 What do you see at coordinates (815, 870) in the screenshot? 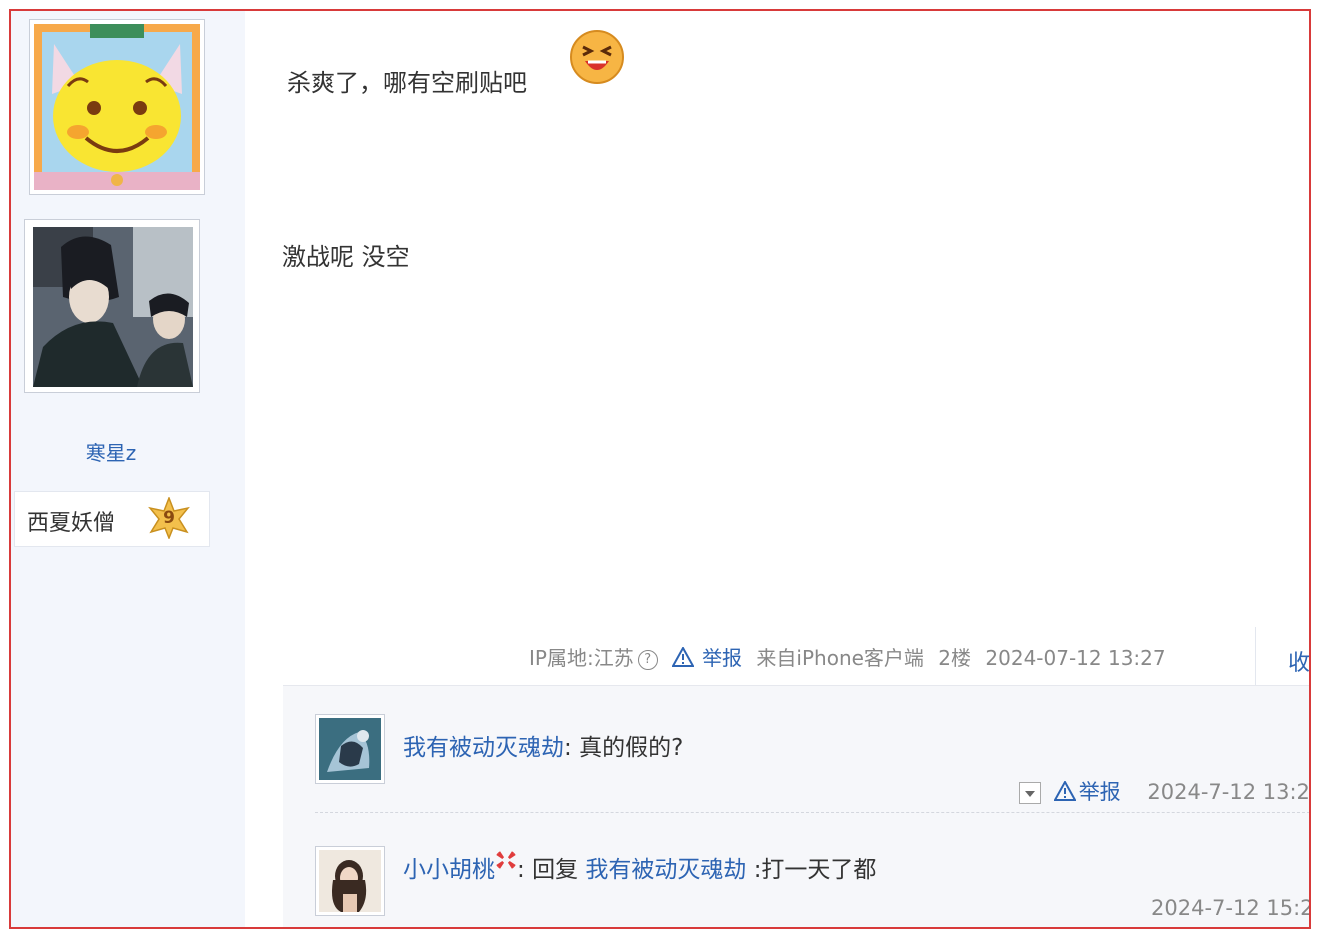
I see `reply-content: :打一天了都` at bounding box center [815, 870].